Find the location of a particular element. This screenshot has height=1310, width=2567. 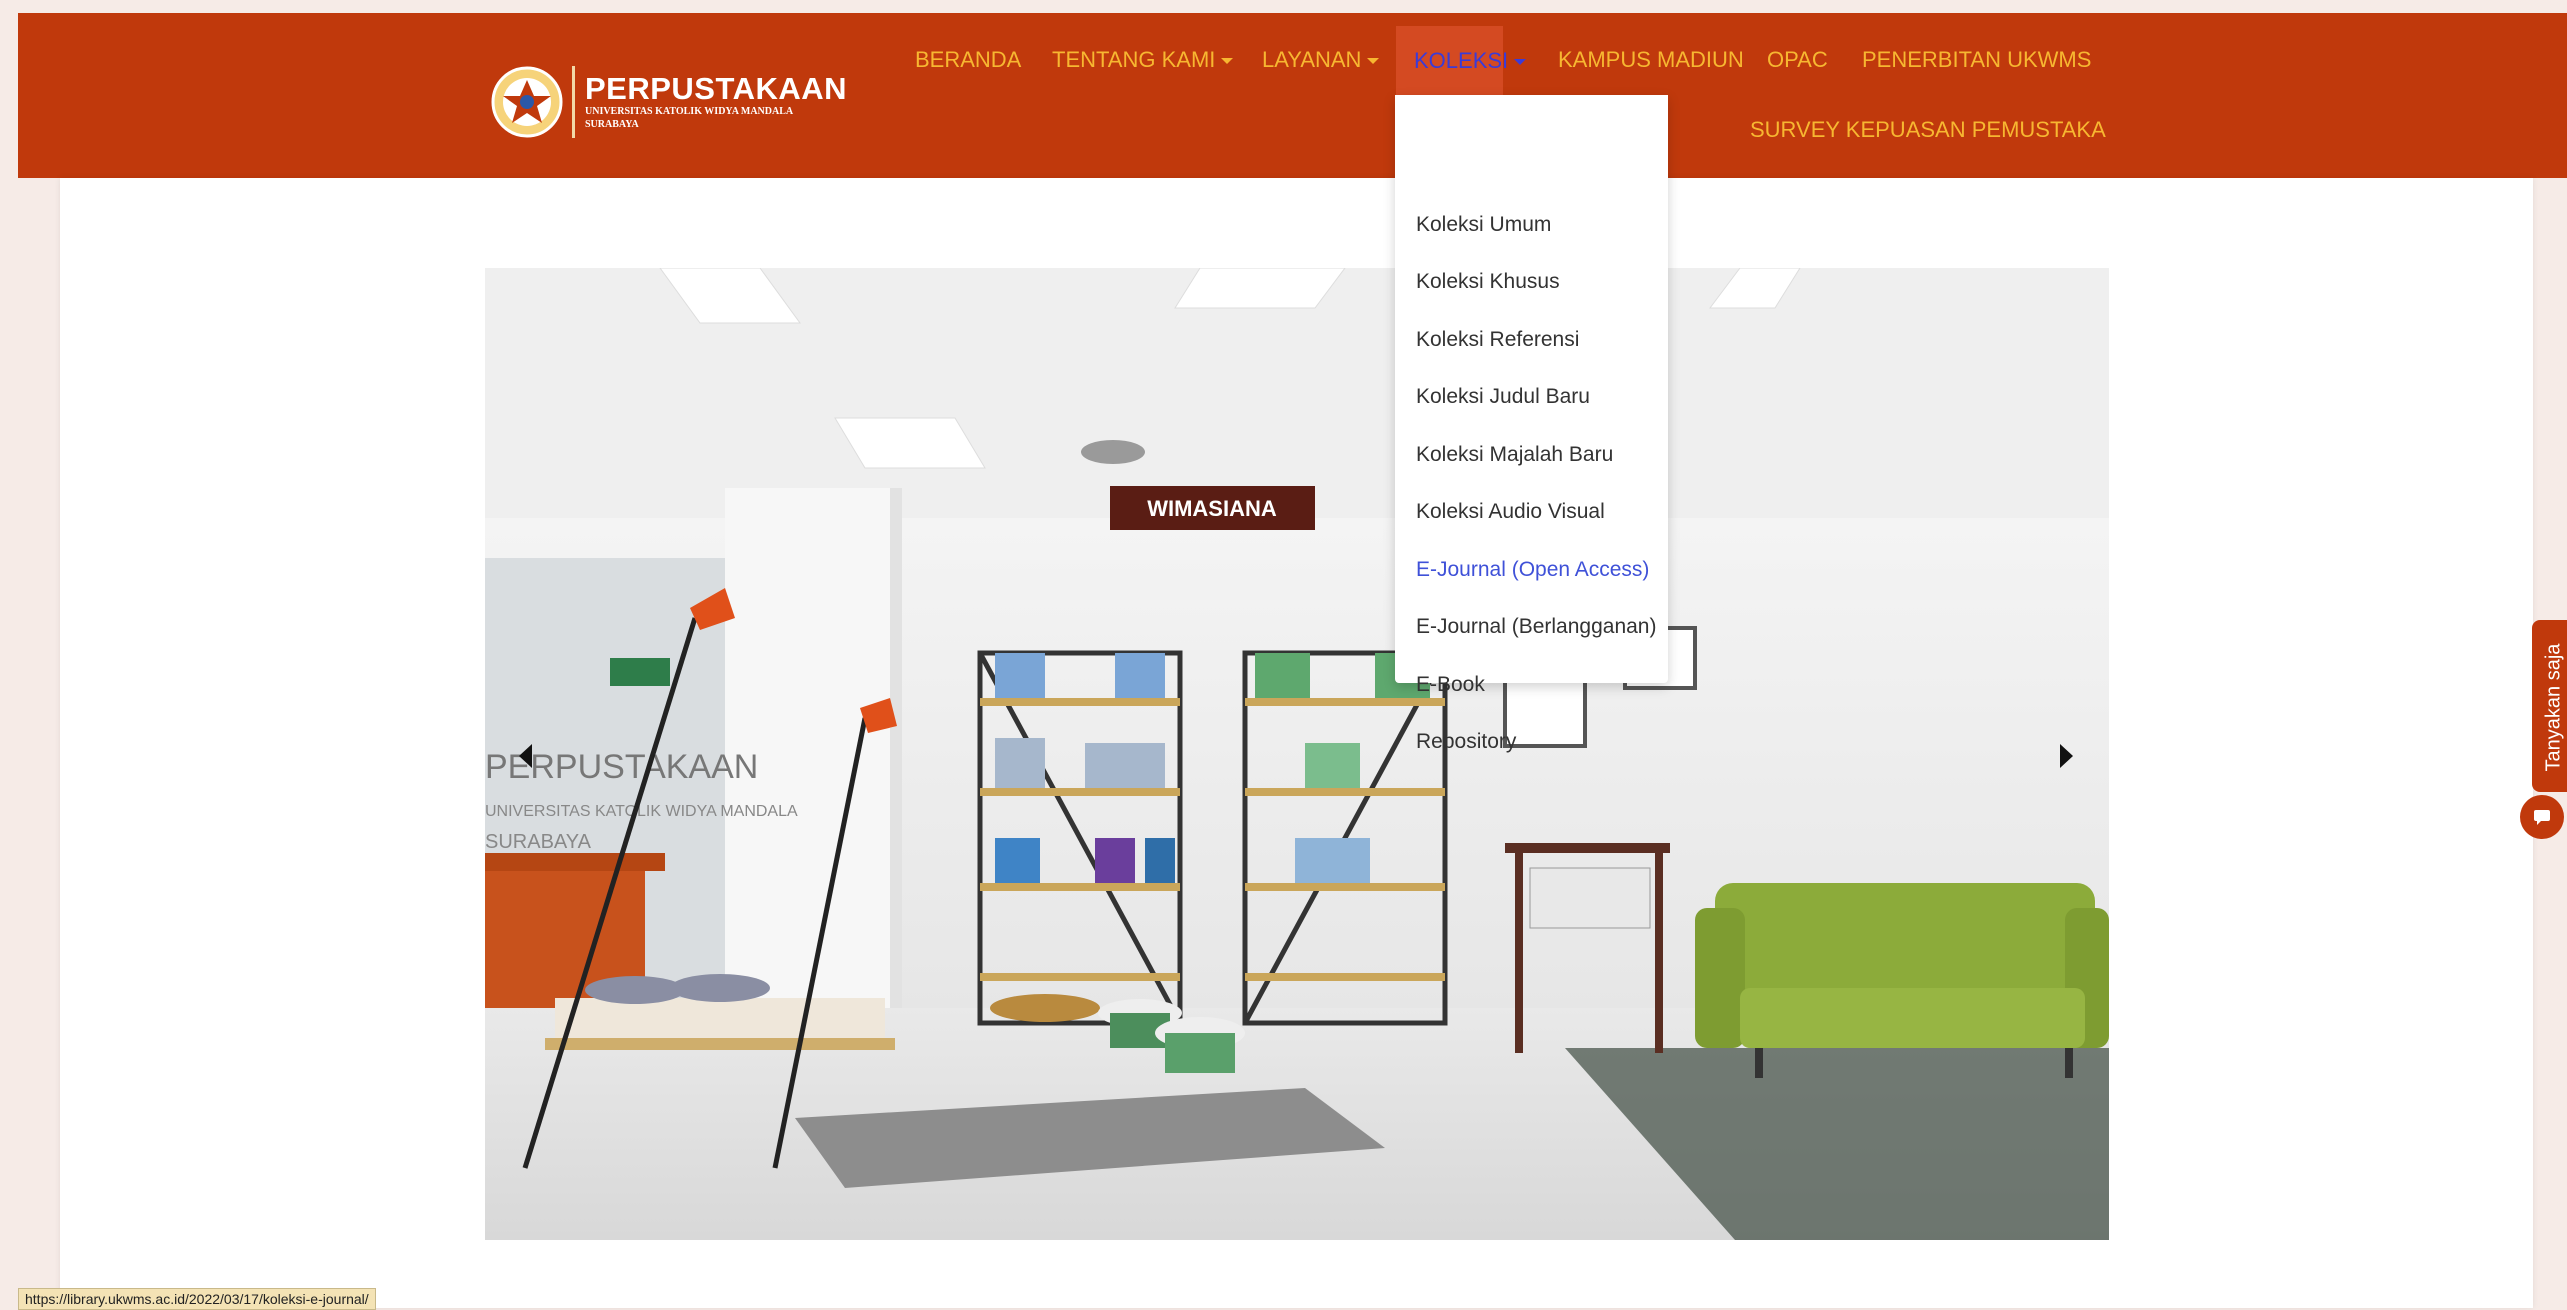

menu-item-label: E-Journal (Open Access) is located at coordinates (1533, 569).